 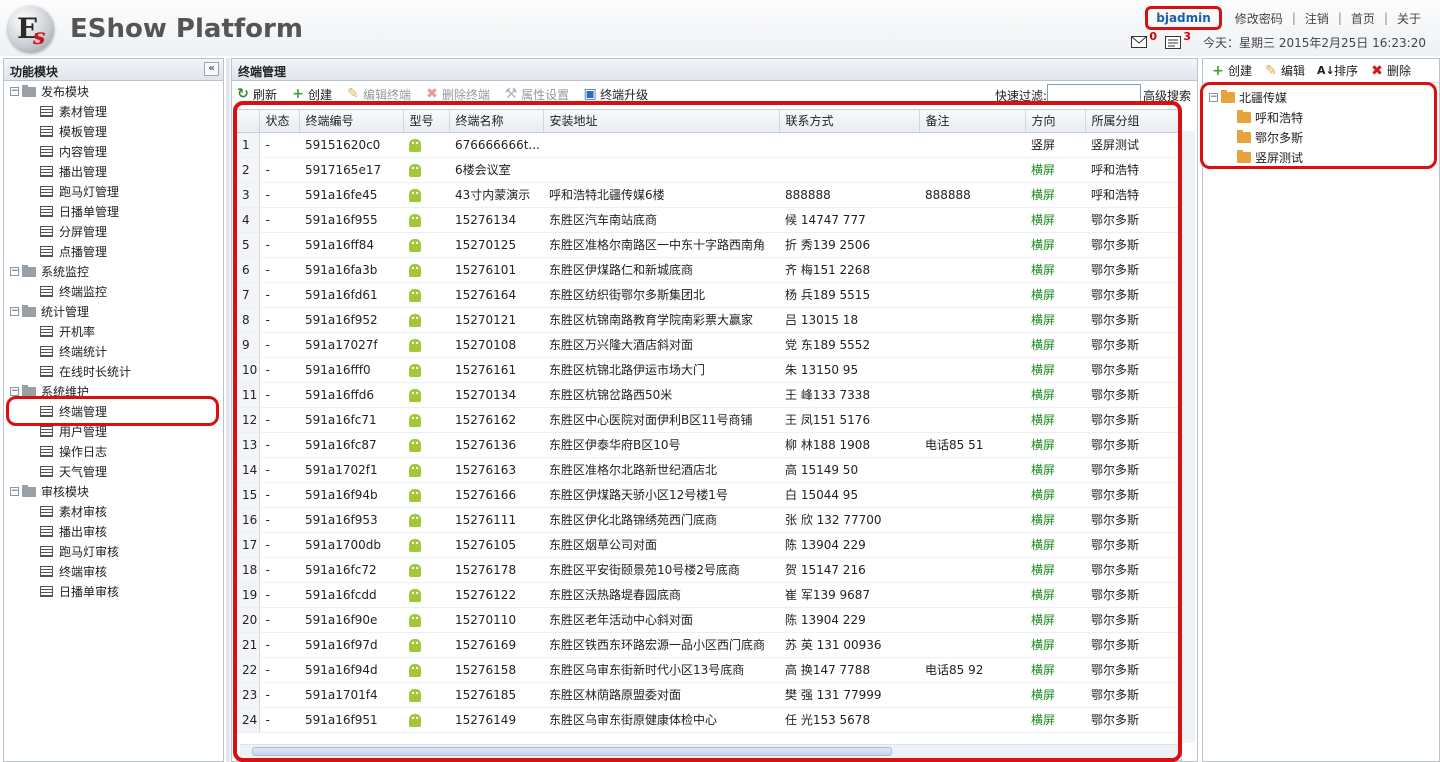 I want to click on group-create-button: + 创建, so click(x=1231, y=70).